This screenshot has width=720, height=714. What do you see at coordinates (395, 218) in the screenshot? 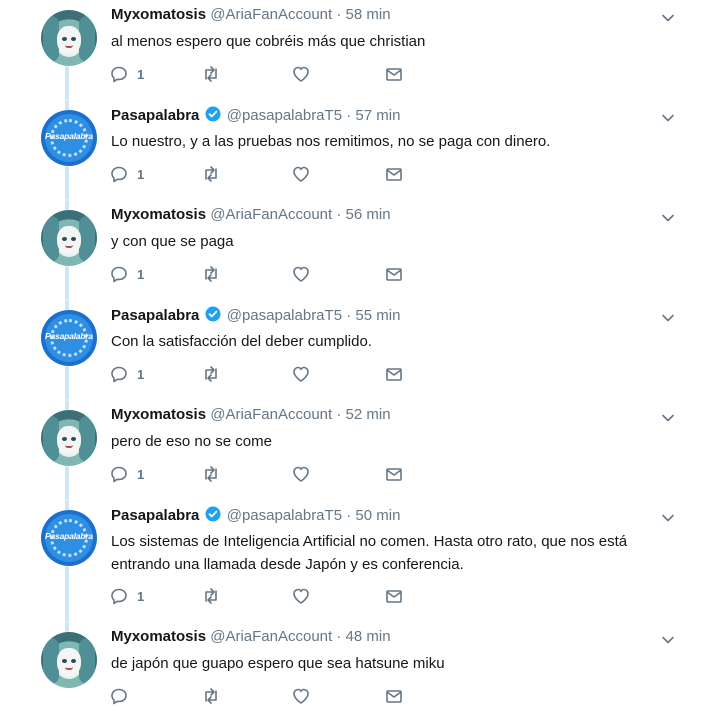
I see `tweet-header: Myxomatosis @AriaFanAccount · 56 min` at bounding box center [395, 218].